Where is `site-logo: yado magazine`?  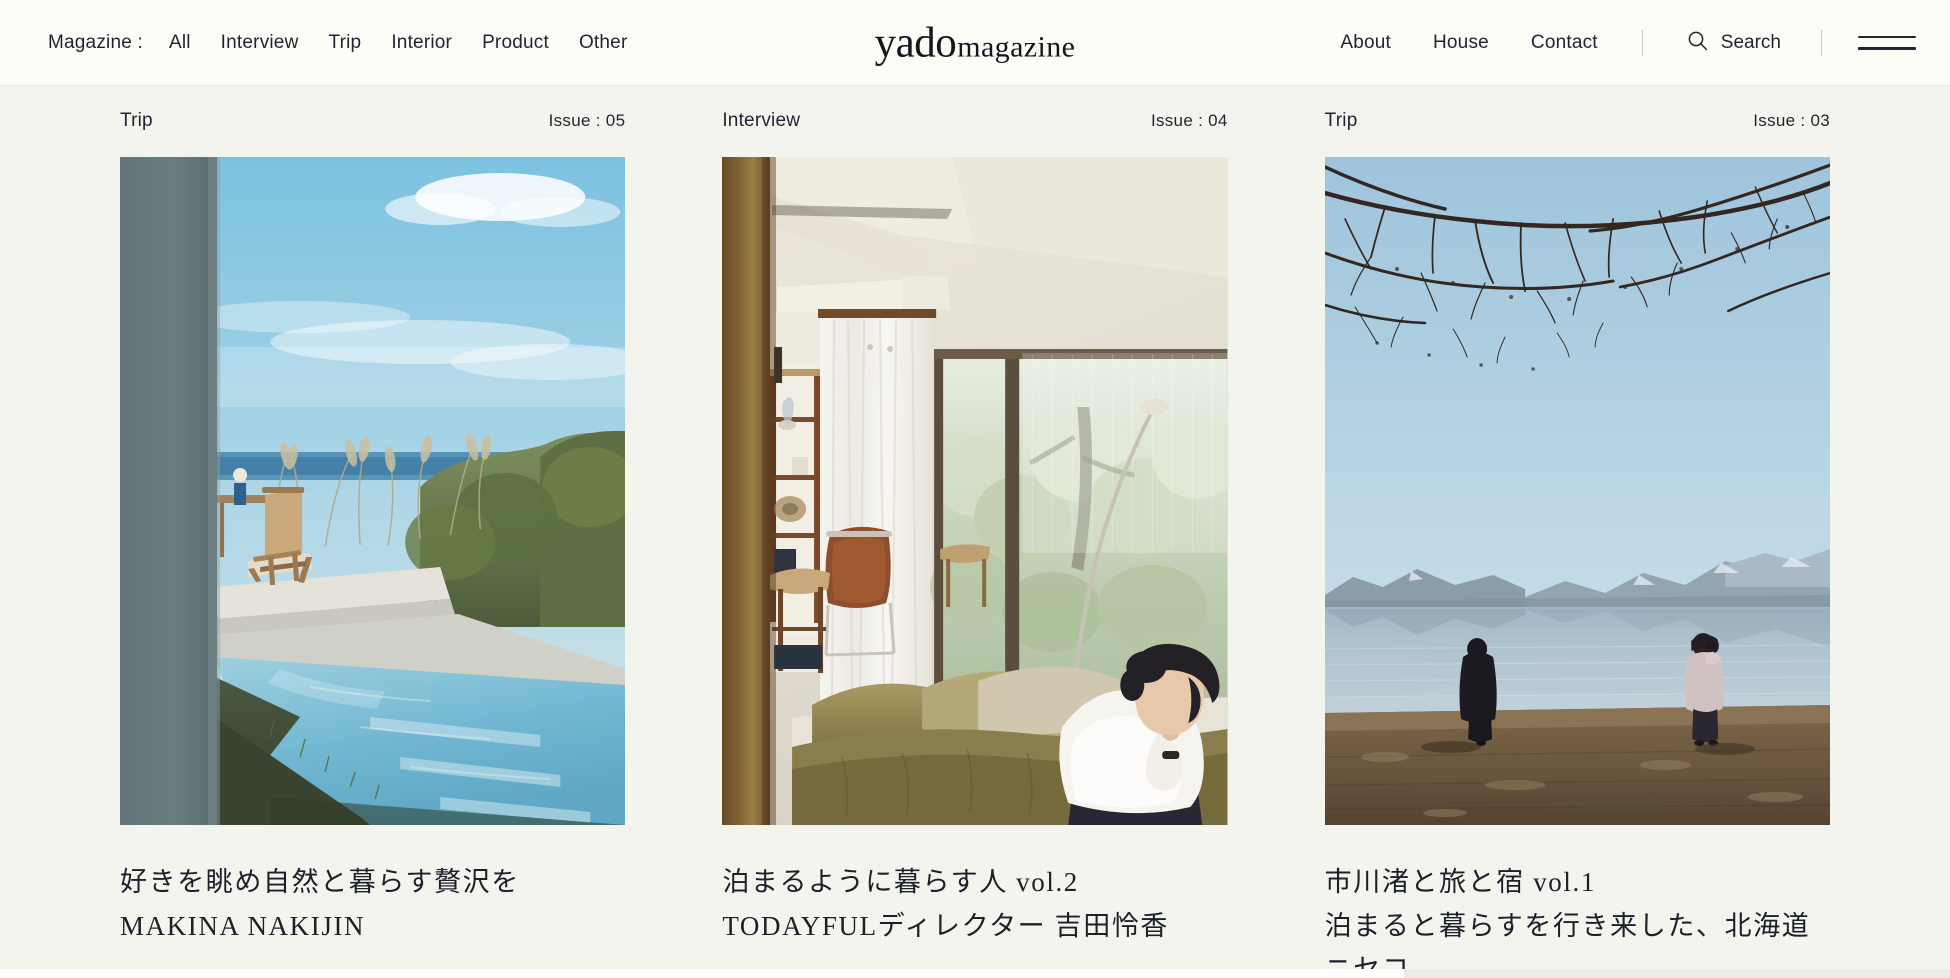
site-logo: yado magazine is located at coordinates (975, 42).